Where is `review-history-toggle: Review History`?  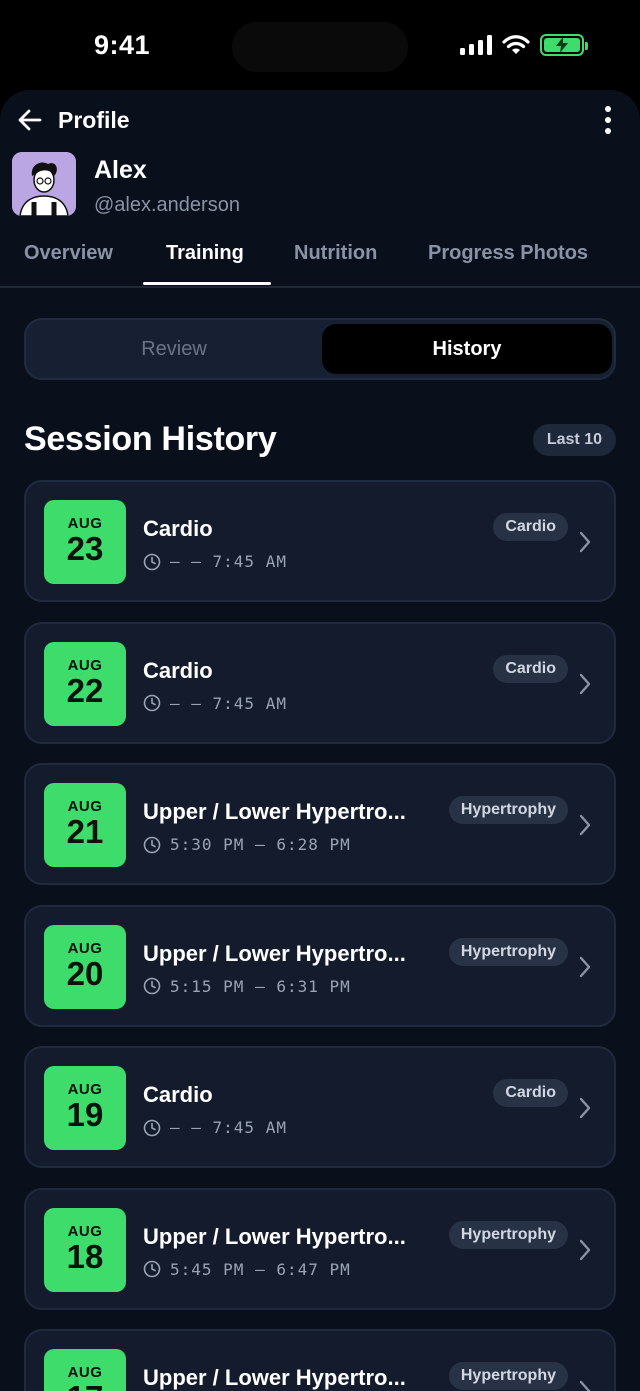 review-history-toggle: Review History is located at coordinates (320, 349).